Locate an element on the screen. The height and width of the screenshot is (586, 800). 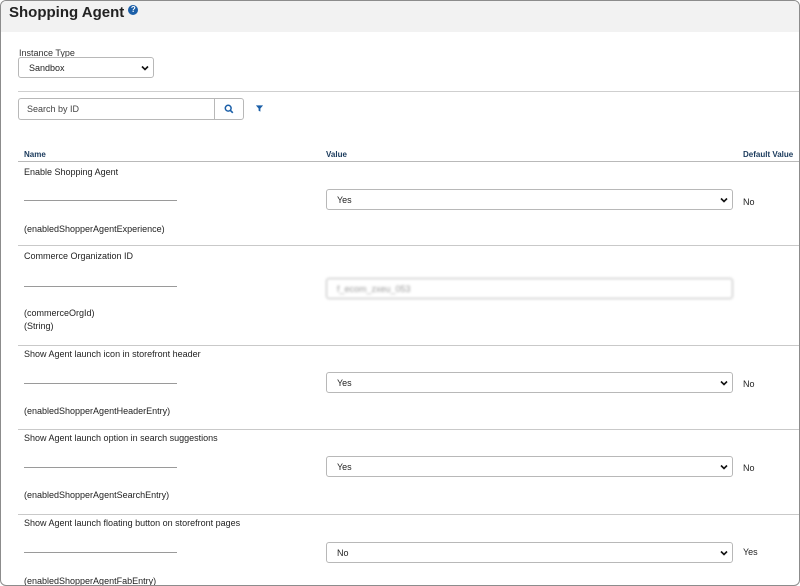
page-header: Shopping Agent ? is located at coordinates (400, 16).